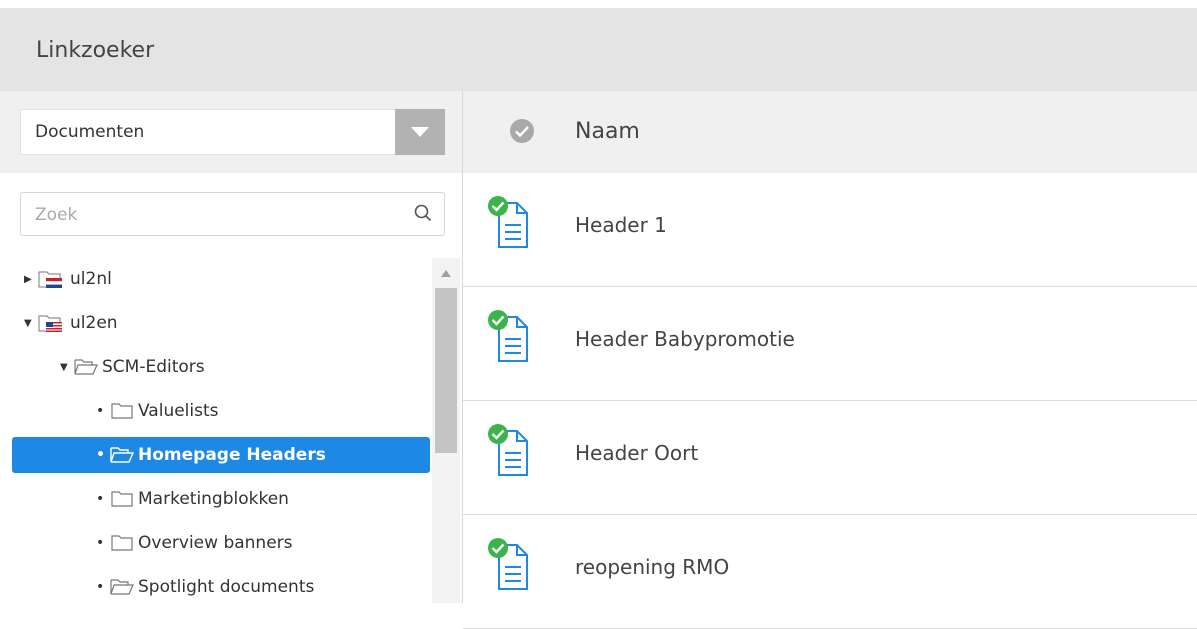 This screenshot has height=629, width=1197. I want to click on select-value: Documenten, so click(90, 132).